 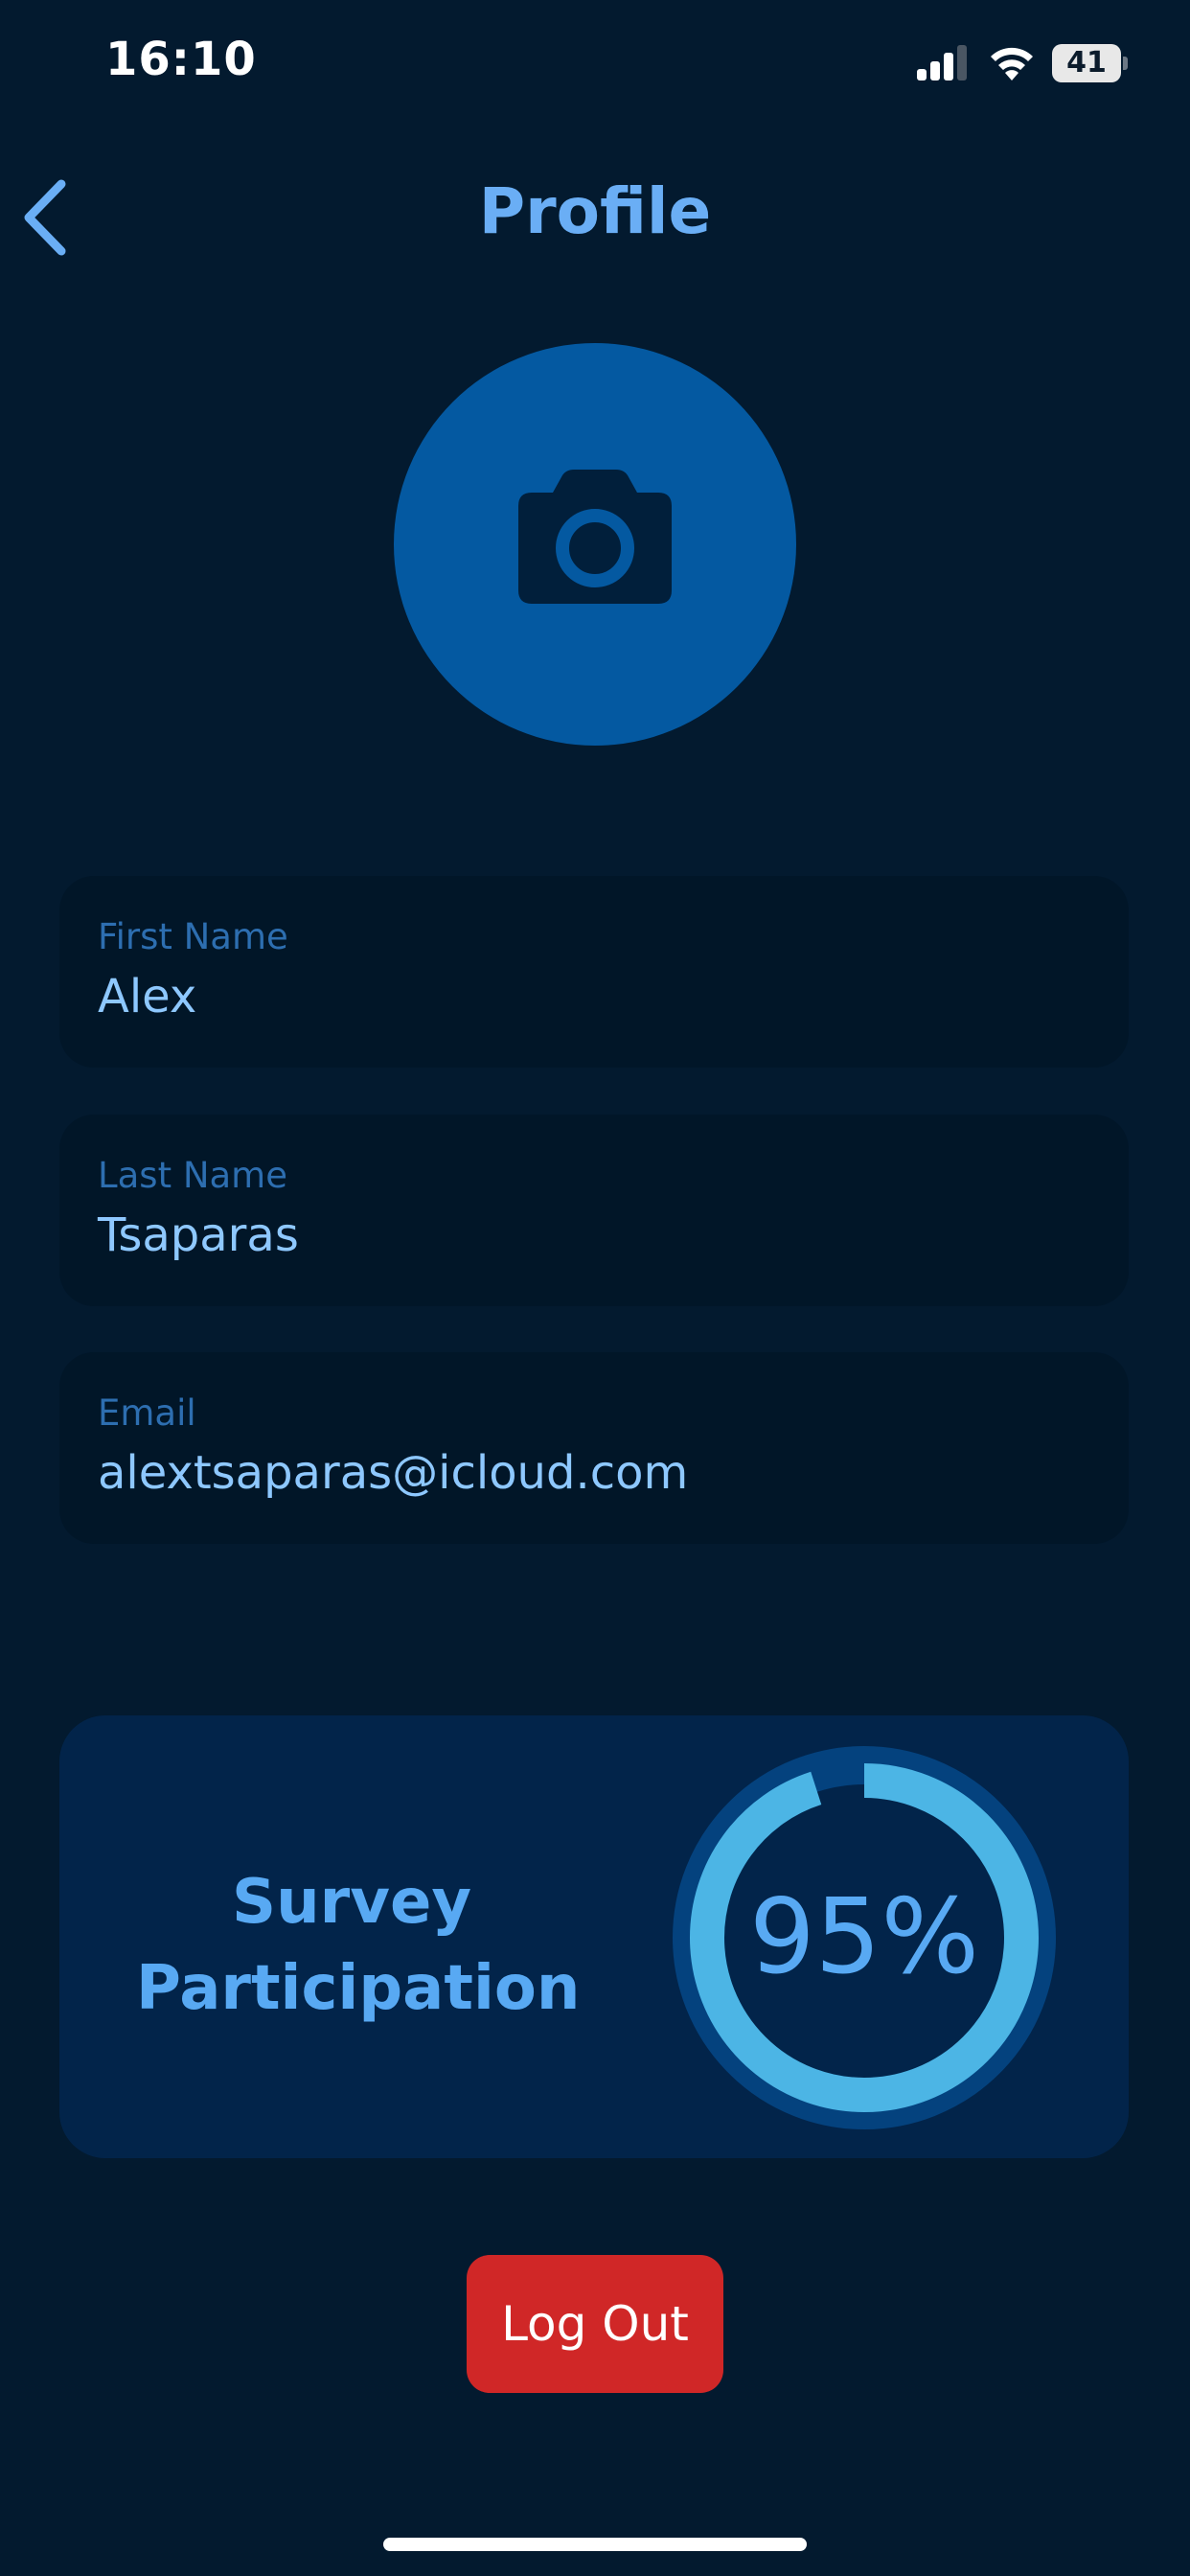 I want to click on home-indicator, so click(x=595, y=2544).